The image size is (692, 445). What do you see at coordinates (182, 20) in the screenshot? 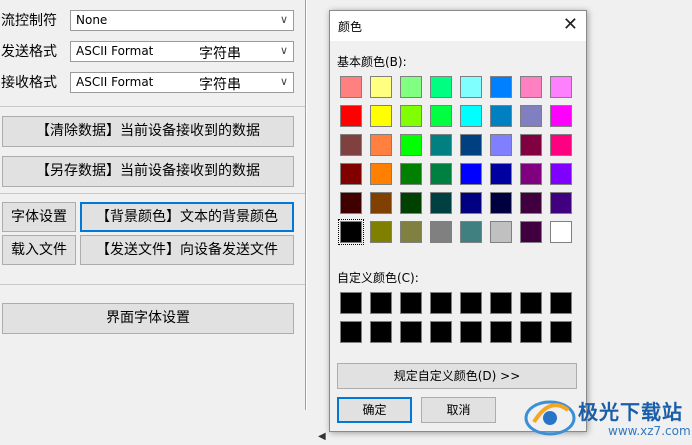
I see `flow-control-combo: None ∨` at bounding box center [182, 20].